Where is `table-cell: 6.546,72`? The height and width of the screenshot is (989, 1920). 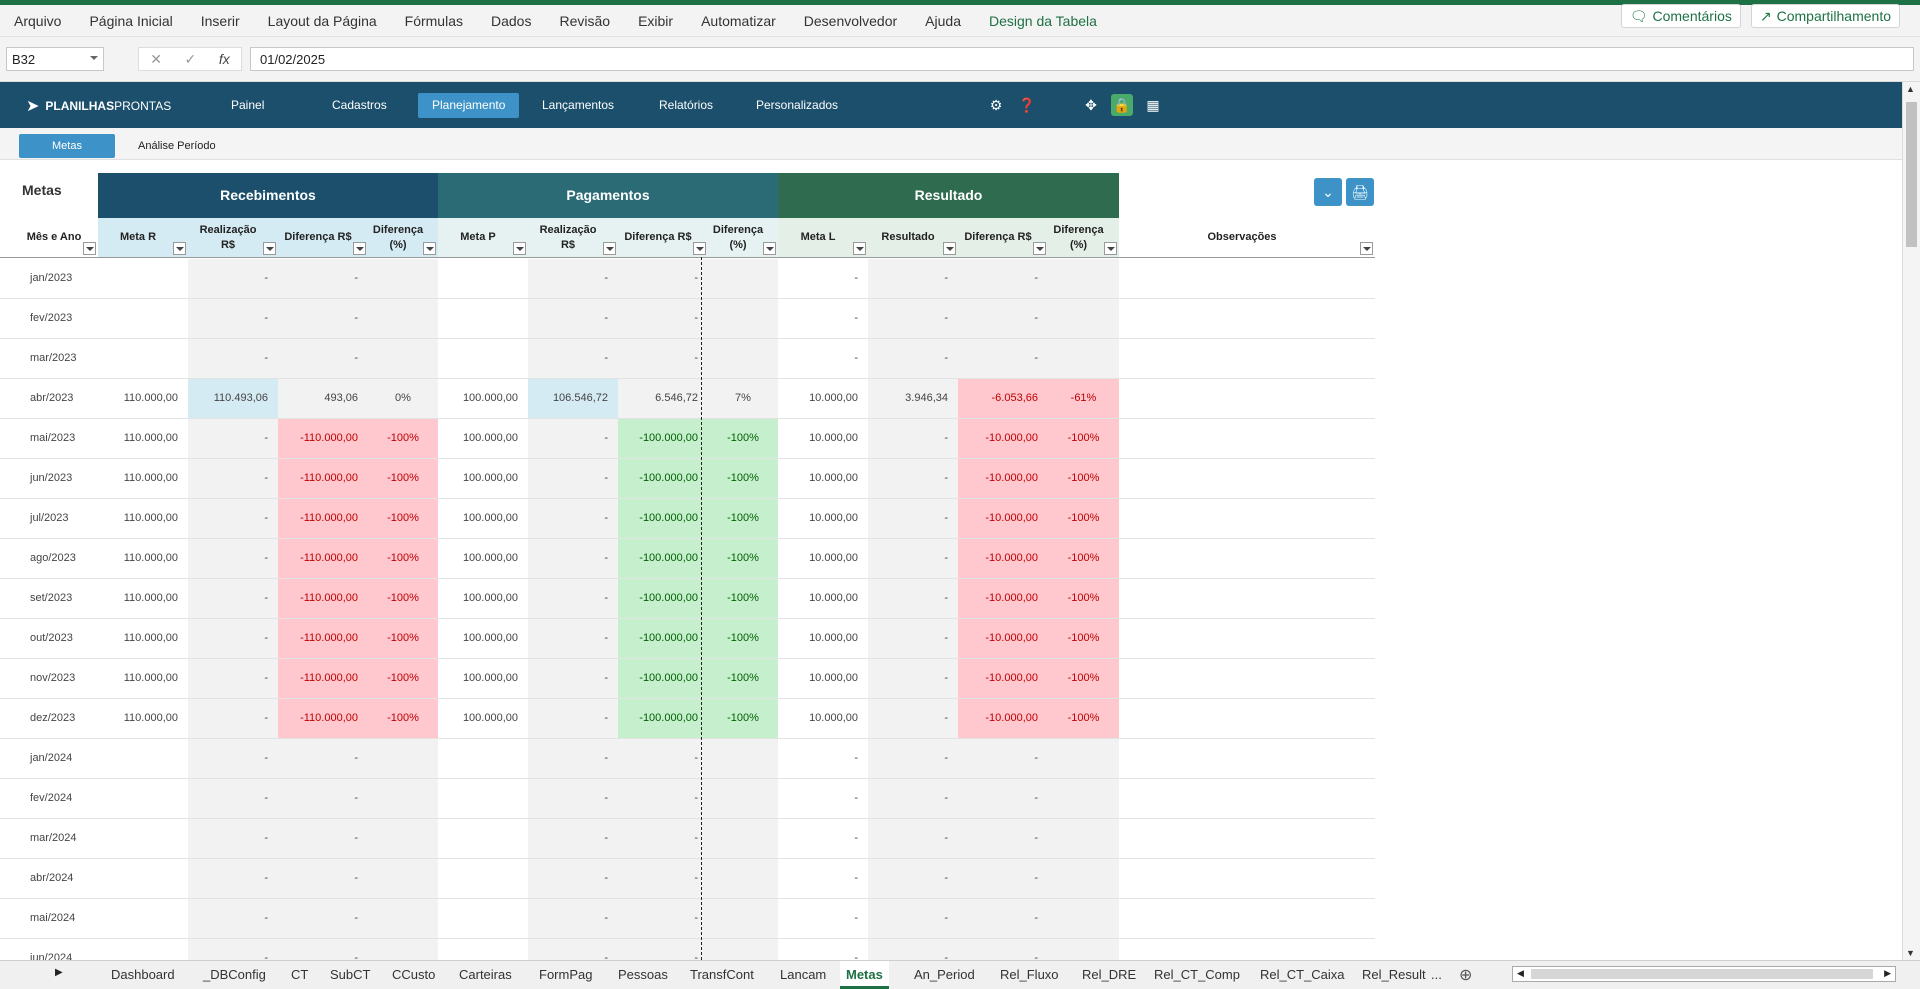
table-cell: 6.546,72 is located at coordinates (663, 398).